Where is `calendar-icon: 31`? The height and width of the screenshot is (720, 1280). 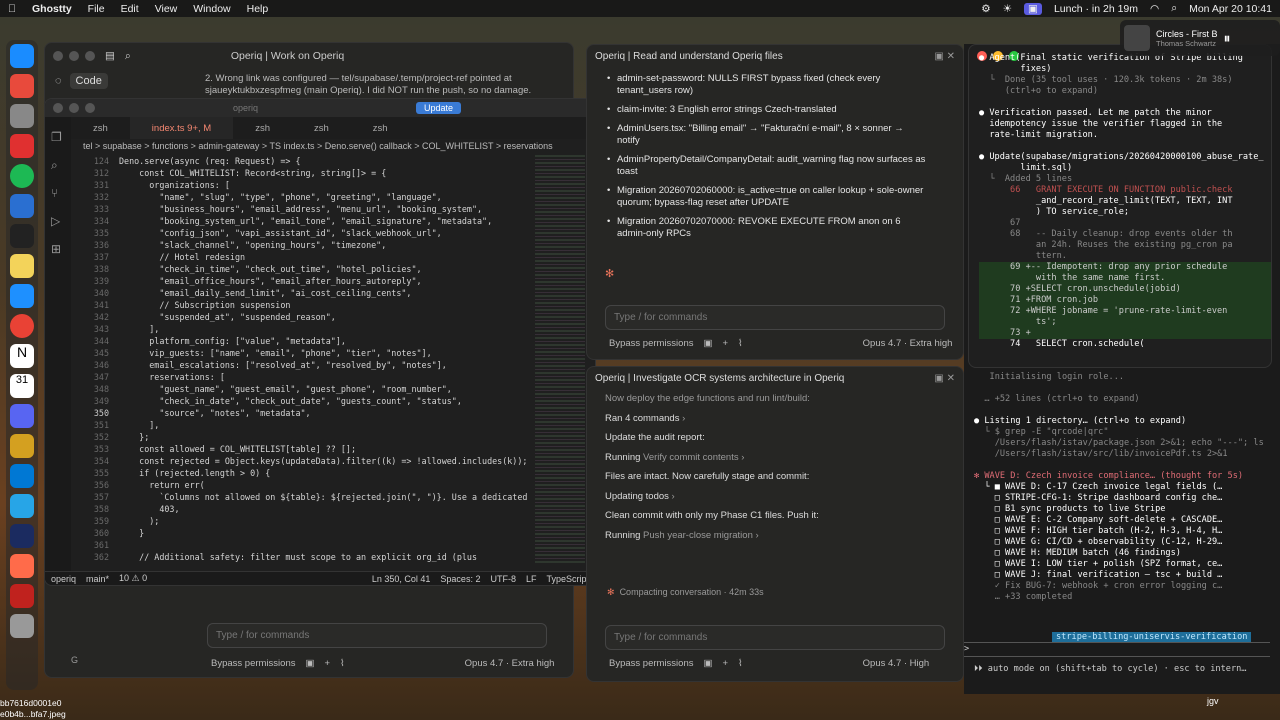
calendar-icon: 31 is located at coordinates (22, 386).